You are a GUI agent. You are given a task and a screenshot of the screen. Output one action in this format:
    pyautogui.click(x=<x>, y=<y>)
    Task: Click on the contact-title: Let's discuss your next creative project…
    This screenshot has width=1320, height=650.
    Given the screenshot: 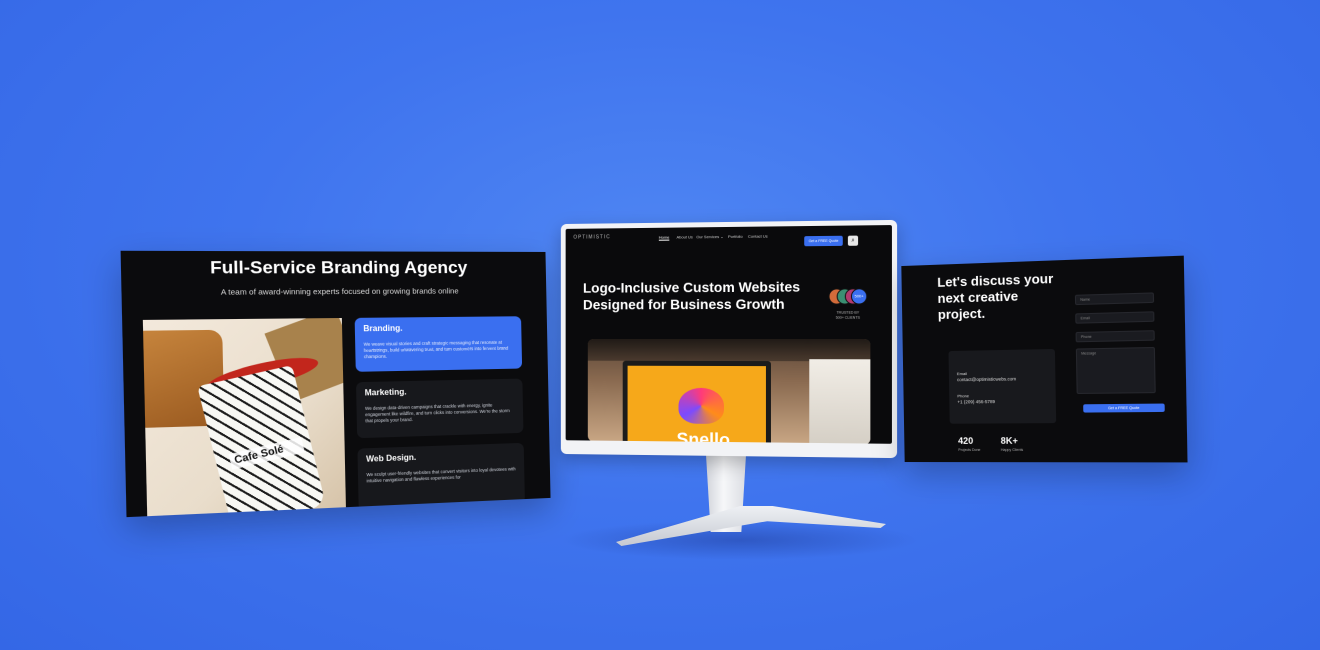 What is the action you would take?
    pyautogui.click(x=995, y=296)
    